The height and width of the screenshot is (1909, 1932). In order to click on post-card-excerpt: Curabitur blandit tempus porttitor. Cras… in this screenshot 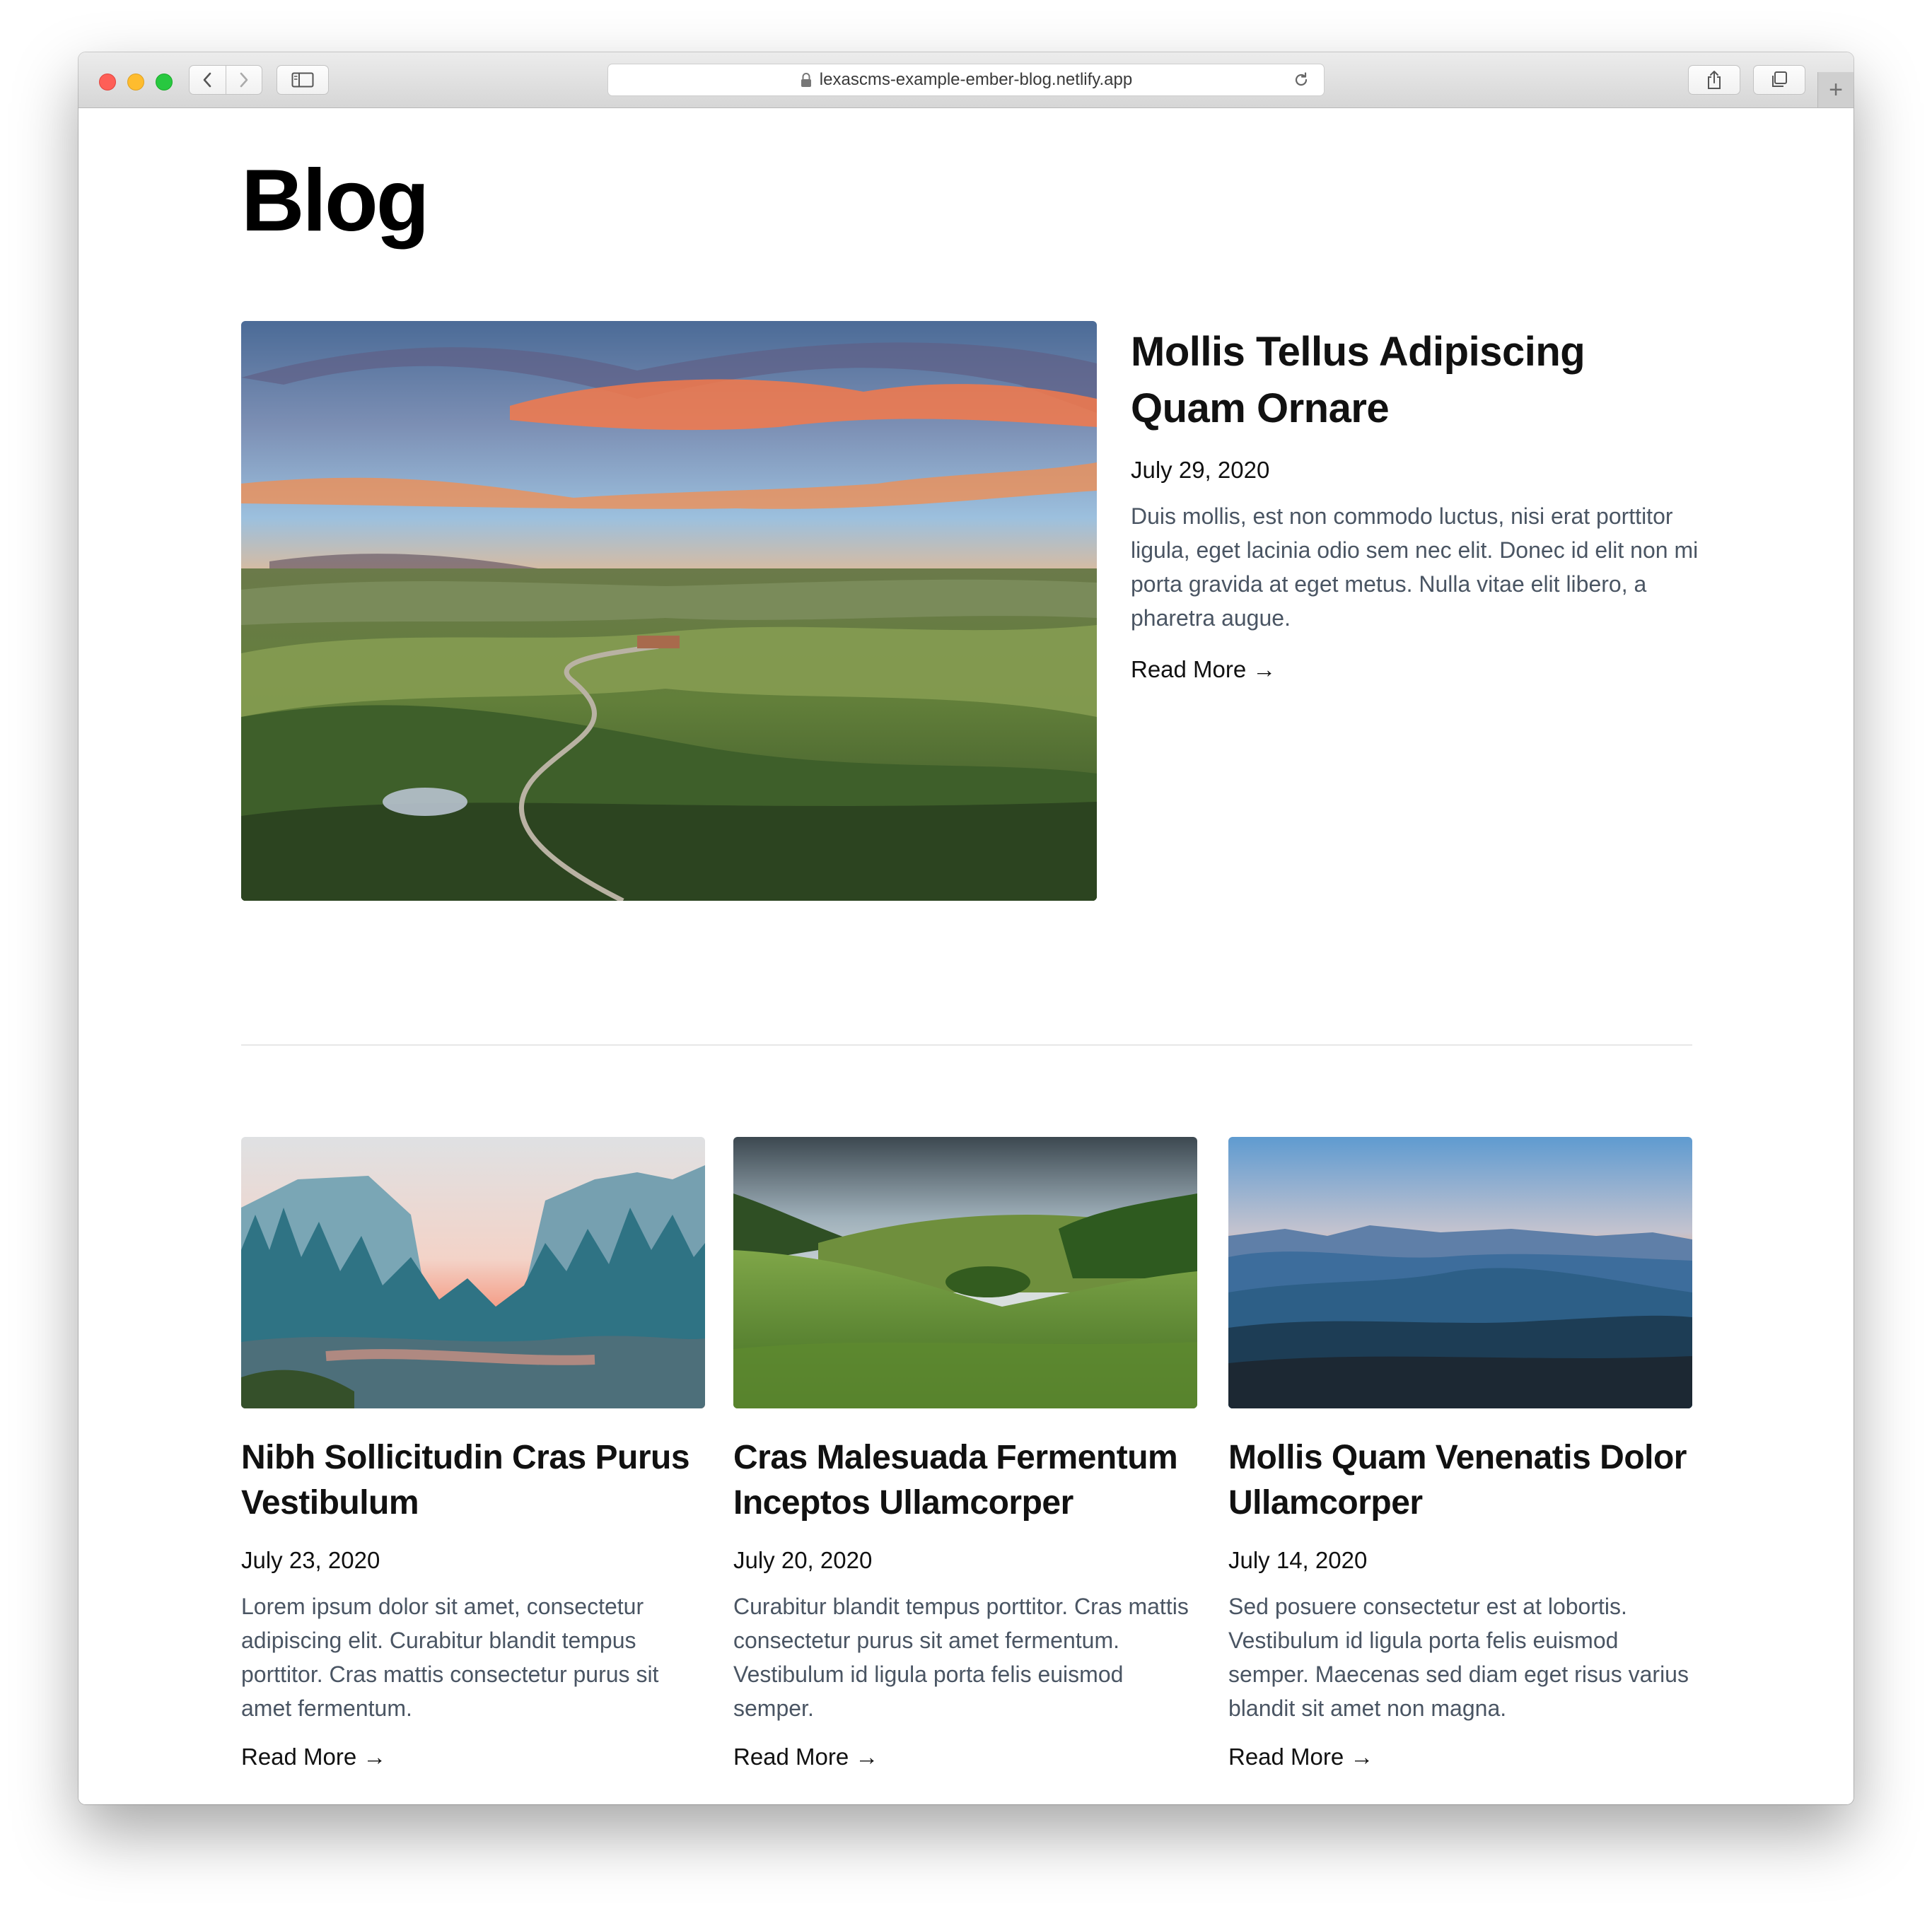, I will do `click(961, 1657)`.